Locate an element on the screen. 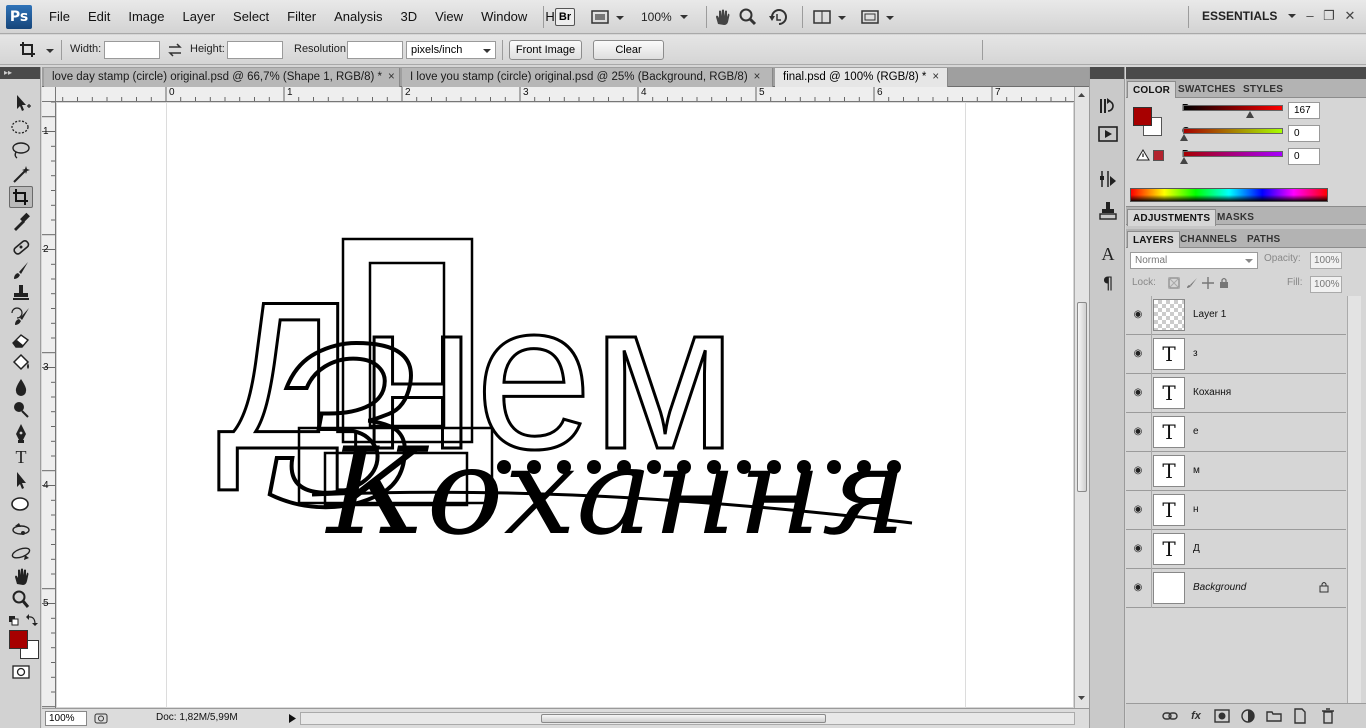  menu-filter: Filter is located at coordinates (301, 17).